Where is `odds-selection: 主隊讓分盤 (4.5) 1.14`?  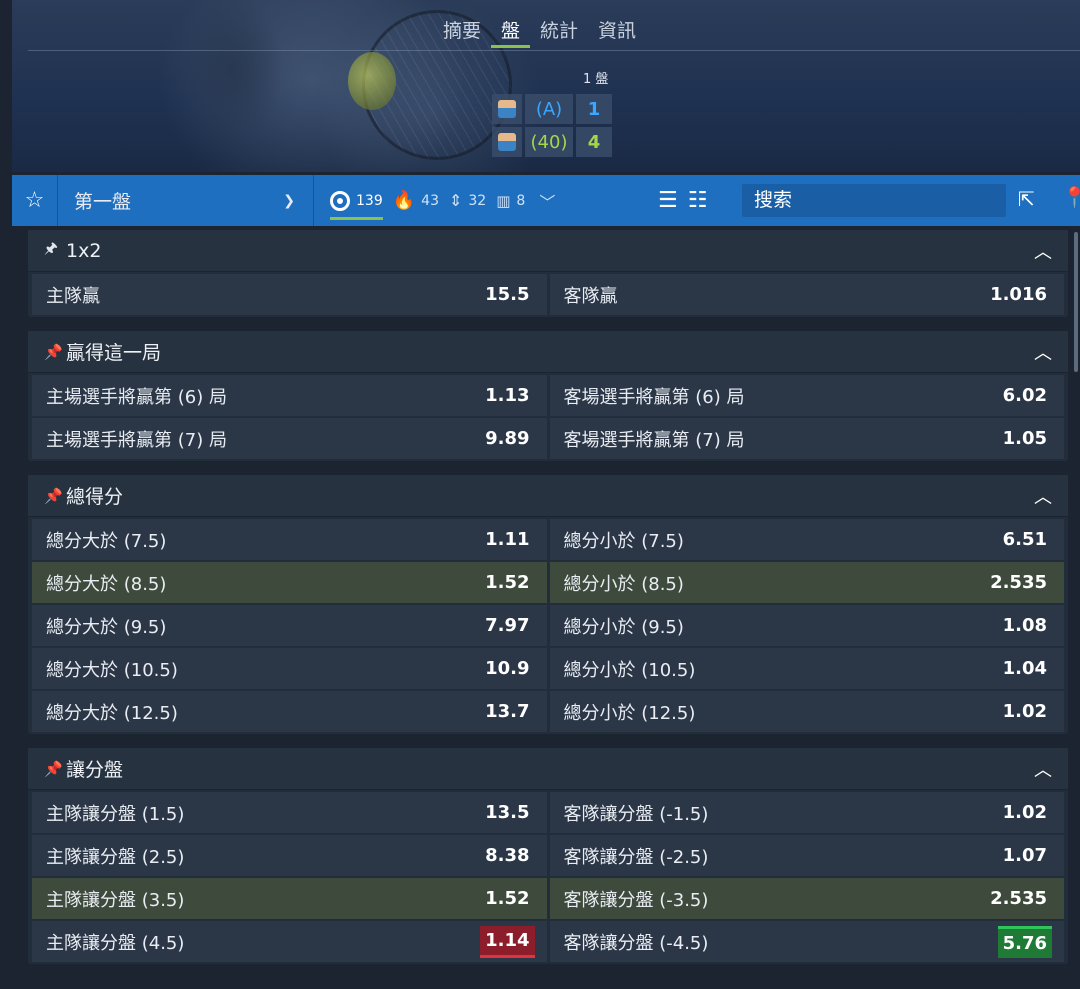
odds-selection: 主隊讓分盤 (4.5) 1.14 is located at coordinates (289, 941).